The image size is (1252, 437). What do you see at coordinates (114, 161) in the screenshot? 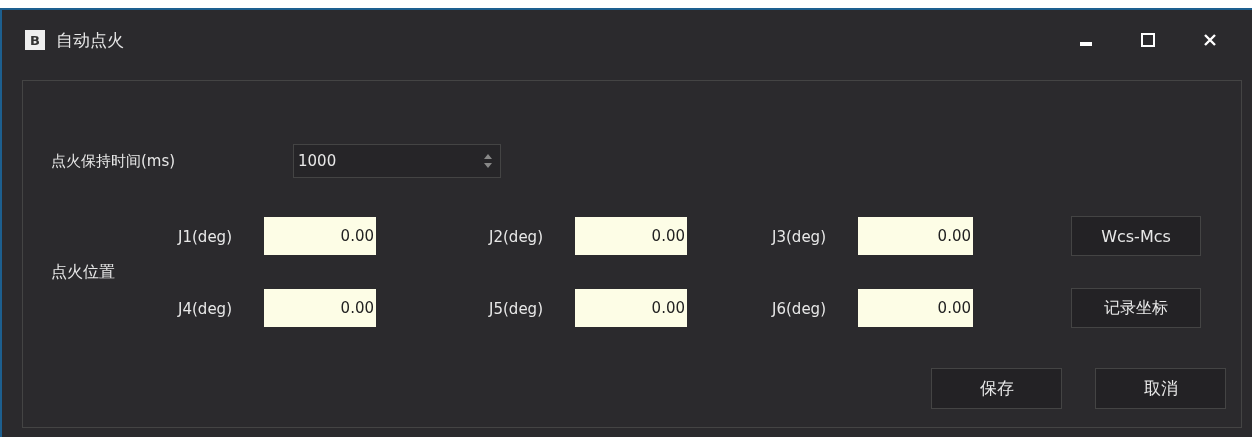
I see `field-label: 点火保持时间(ms)` at bounding box center [114, 161].